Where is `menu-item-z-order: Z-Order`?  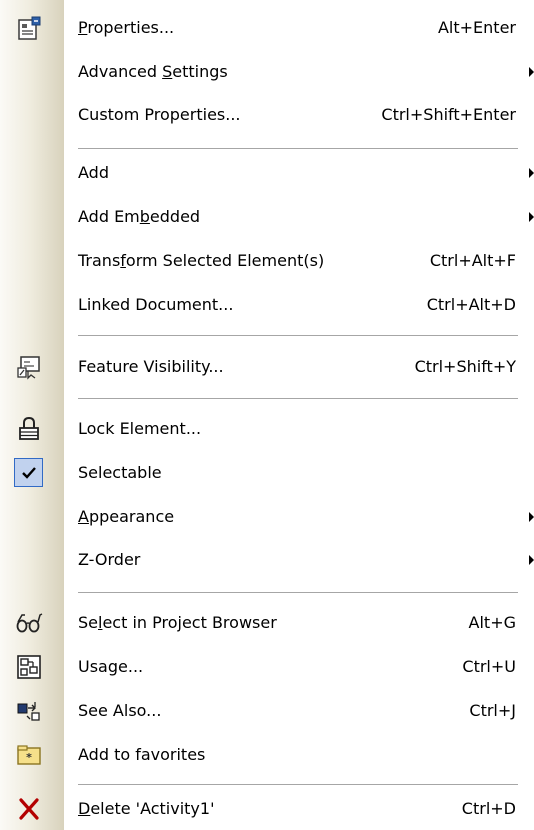 menu-item-z-order: Z-Order is located at coordinates (267, 560).